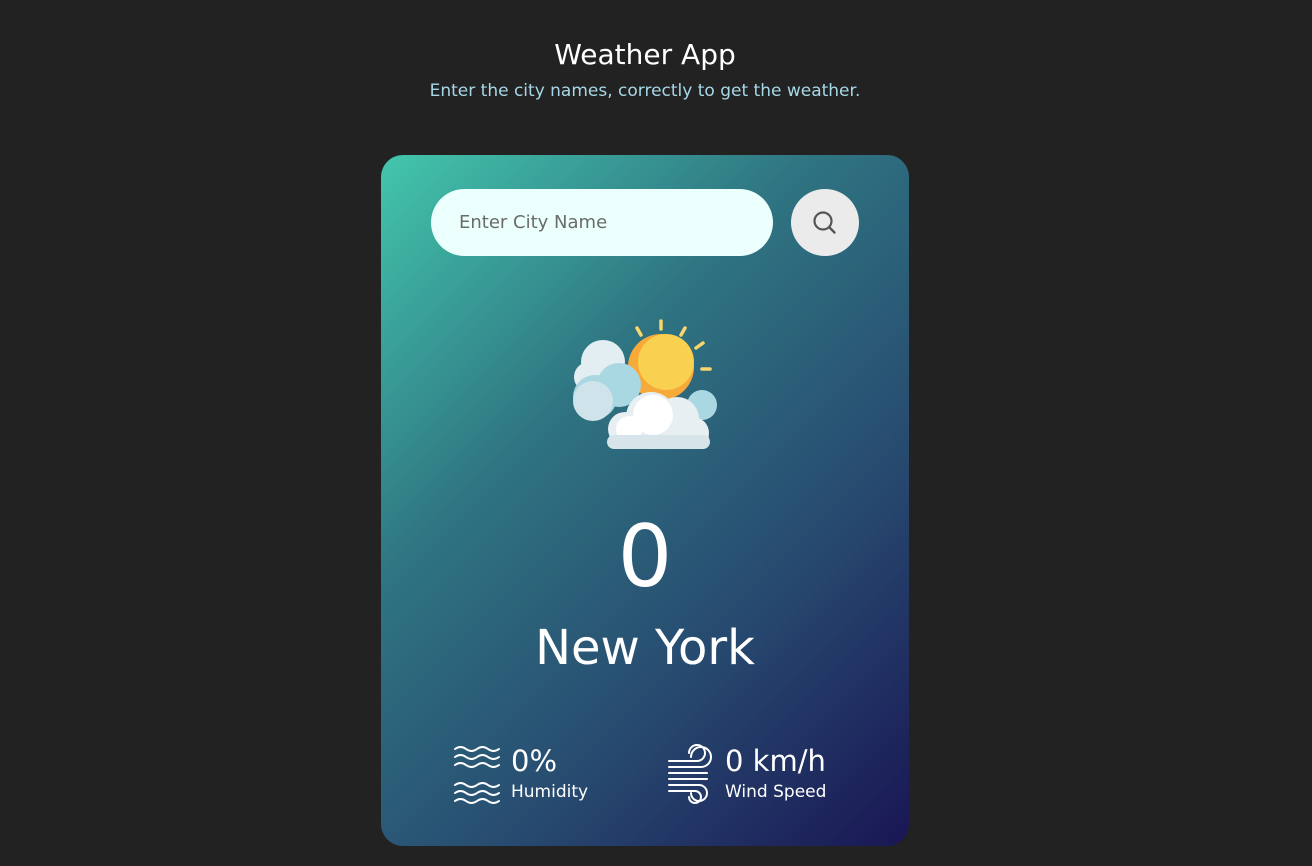  Describe the element at coordinates (602, 222) in the screenshot. I see `city-search-input` at that location.